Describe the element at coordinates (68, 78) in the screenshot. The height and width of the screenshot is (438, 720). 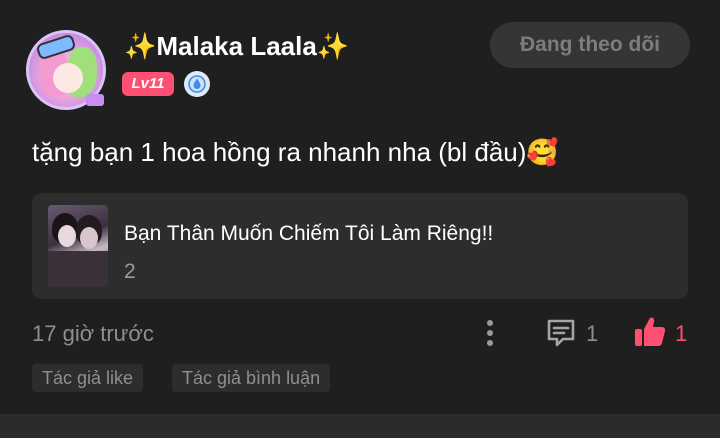
I see `avatar-face` at that location.